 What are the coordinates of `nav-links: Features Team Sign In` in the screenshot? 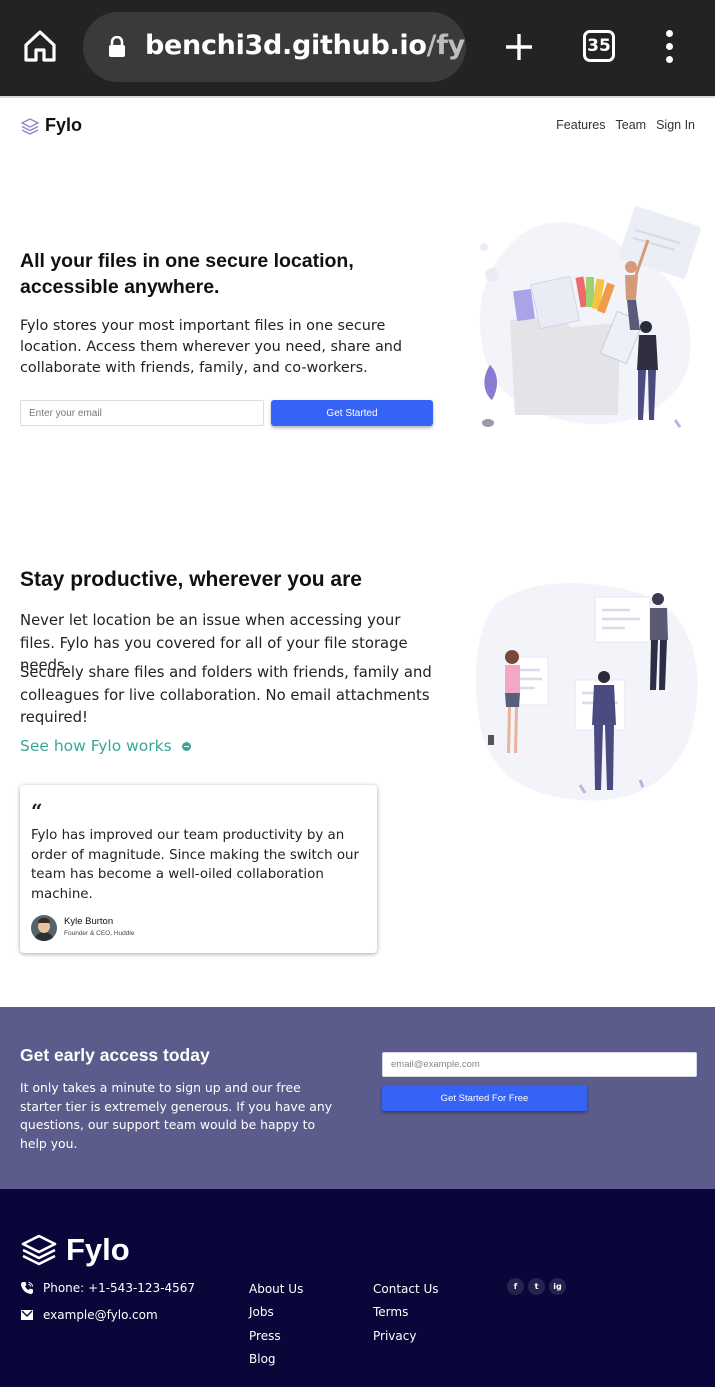 It's located at (625, 125).